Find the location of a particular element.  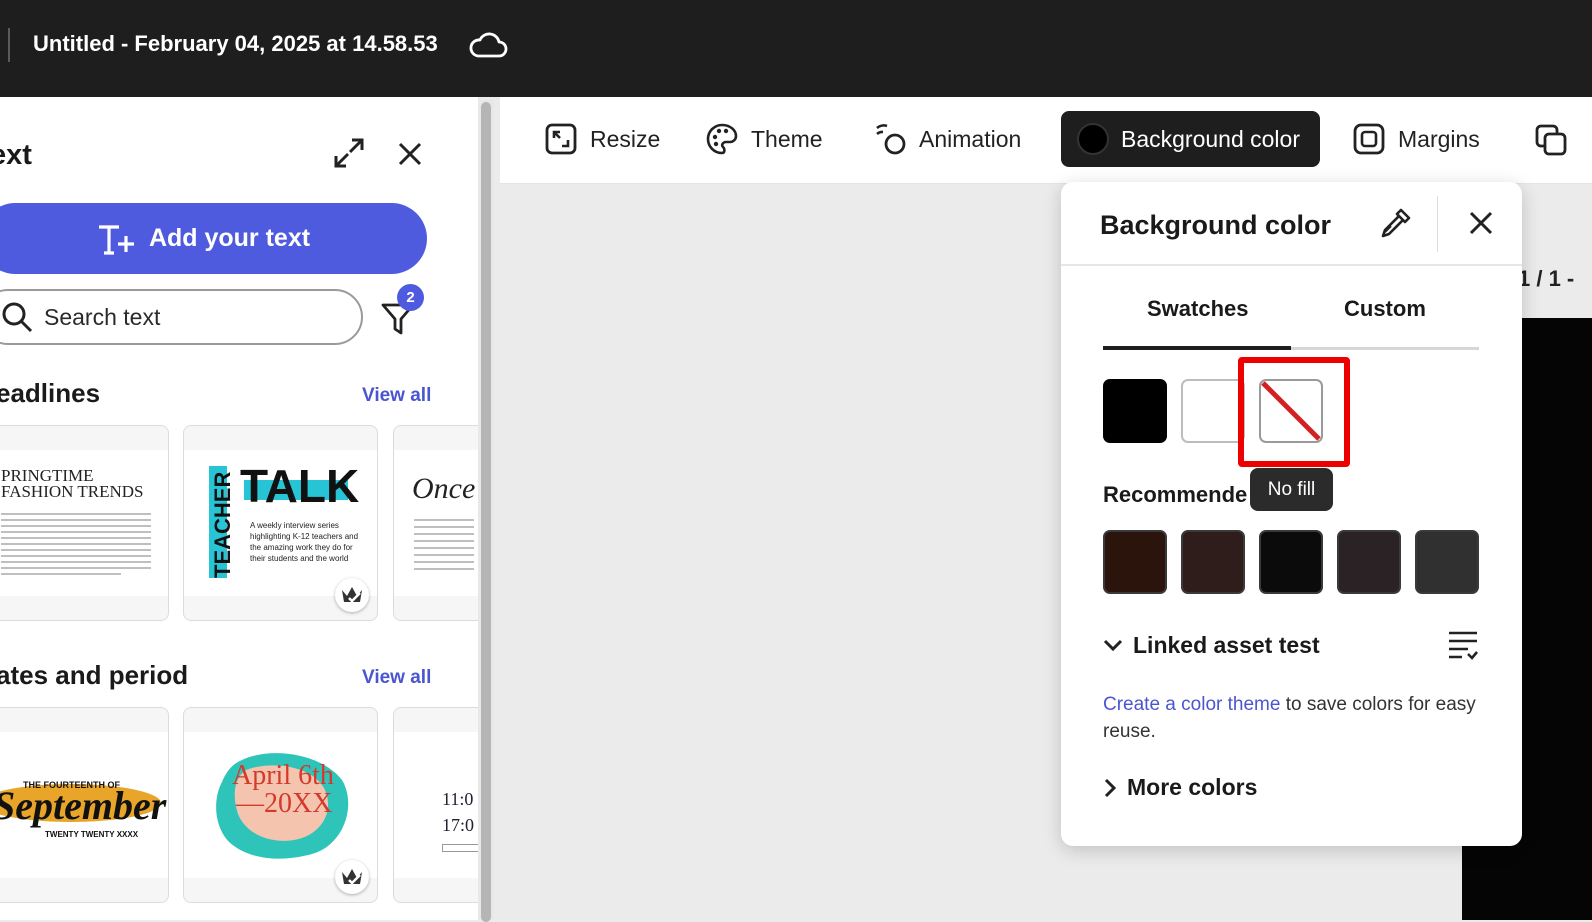

swatch-black is located at coordinates (1135, 411).